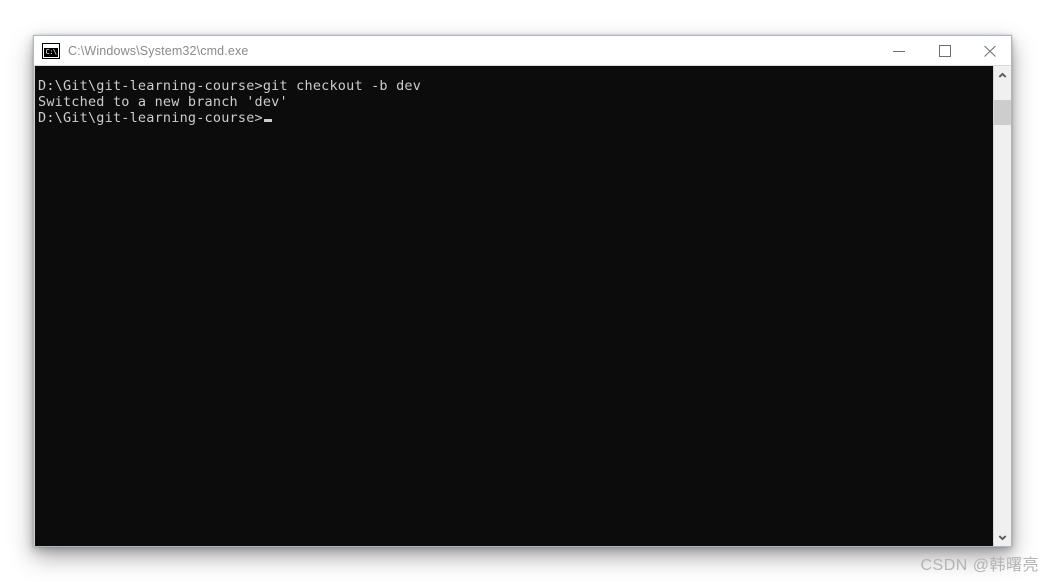  What do you see at coordinates (267, 120) in the screenshot?
I see `console-cursor` at bounding box center [267, 120].